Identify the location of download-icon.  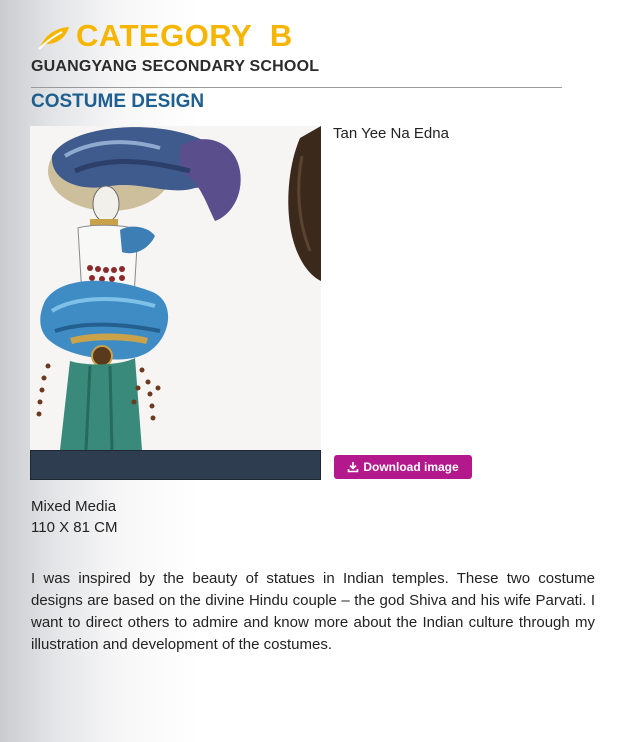
(353, 467).